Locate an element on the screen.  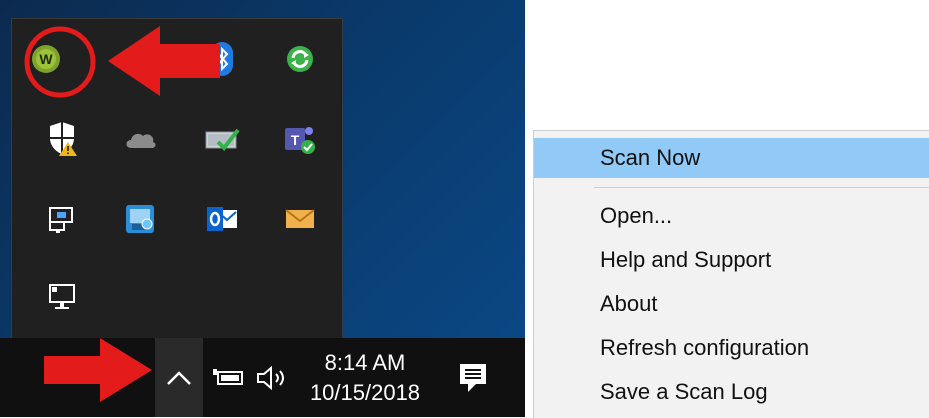
menu-item-save-scan-log: Save a Scan Log is located at coordinates (731, 392).